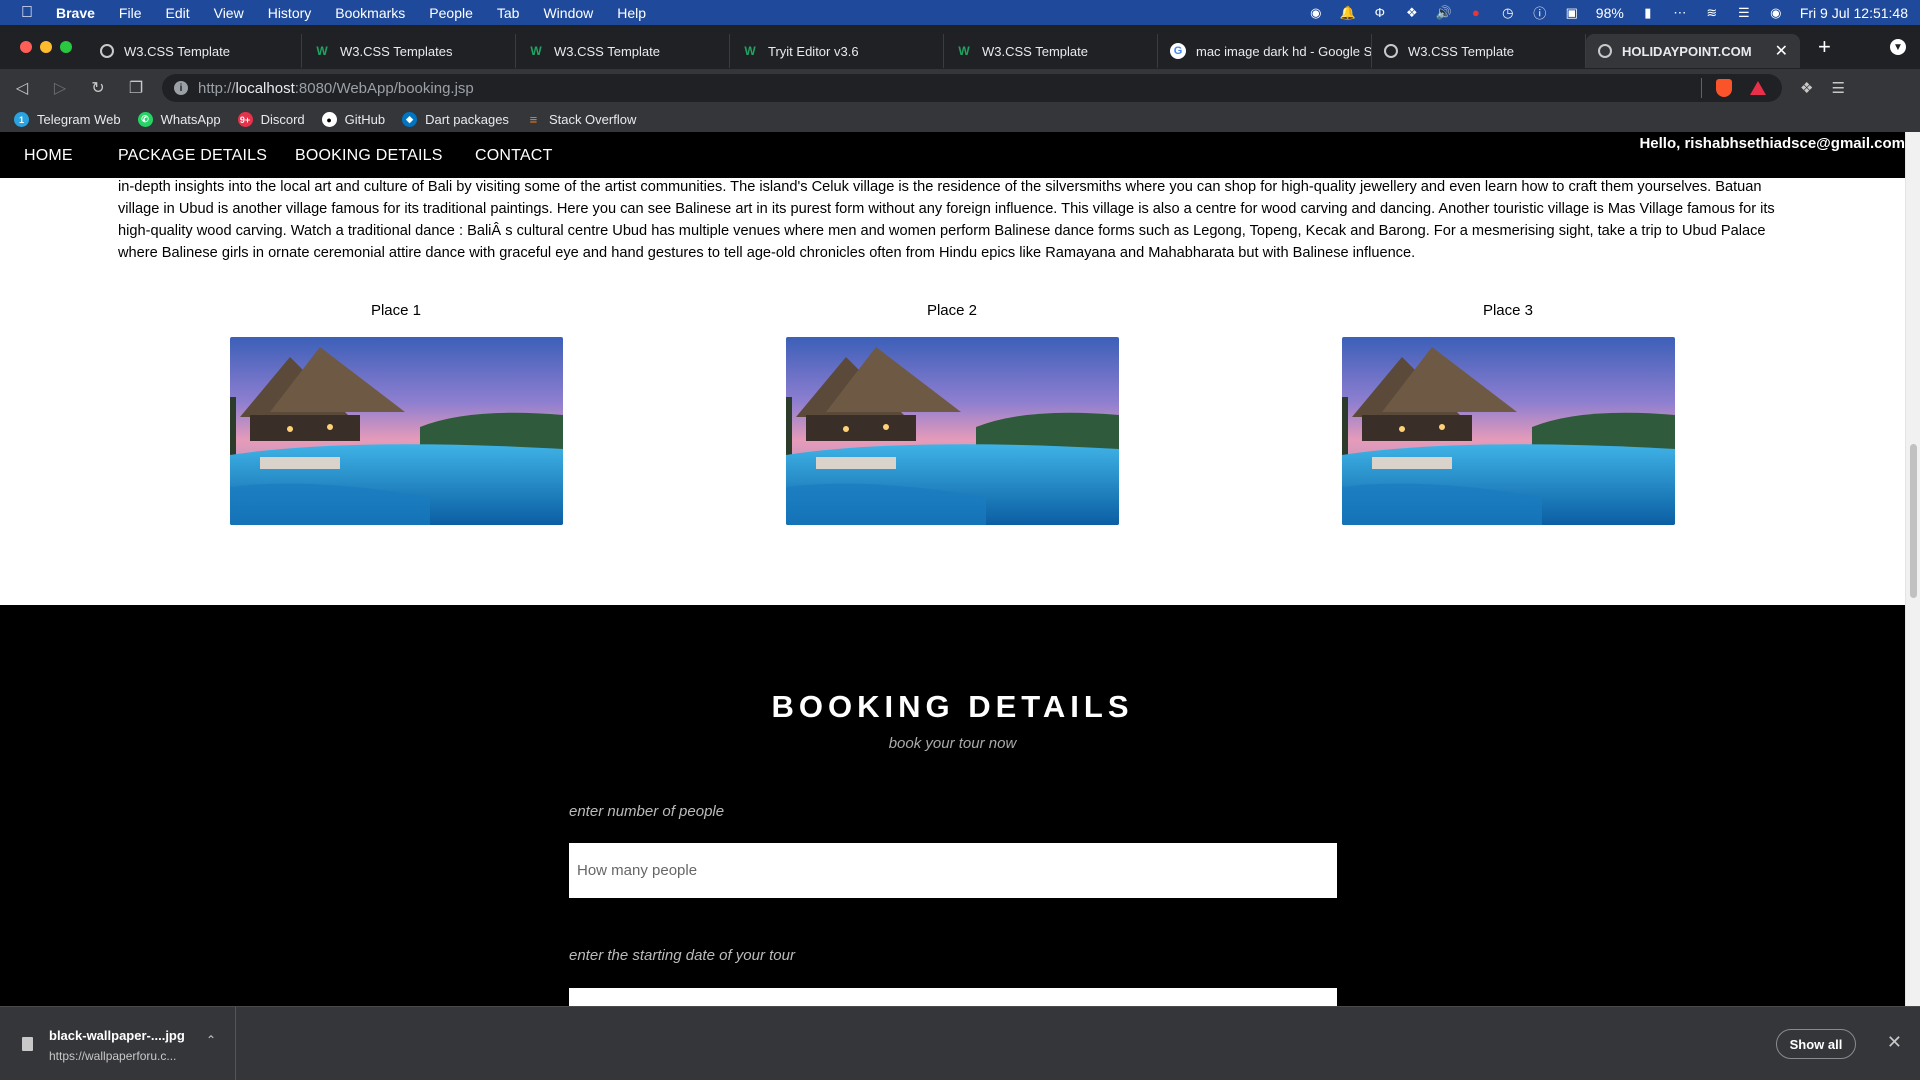 Image resolution: width=1920 pixels, height=1080 pixels. Describe the element at coordinates (1693, 51) in the screenshot. I see `browser-tab-active: HOLIDAYPOINT.COM ✕` at that location.